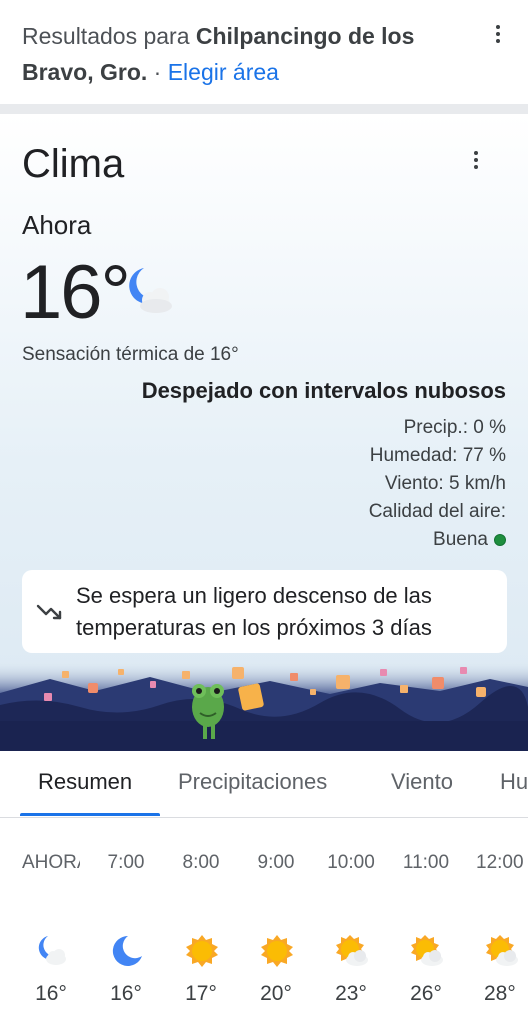 This screenshot has width=528, height=1024. What do you see at coordinates (75, 292) in the screenshot?
I see `current-temperature: 16°` at bounding box center [75, 292].